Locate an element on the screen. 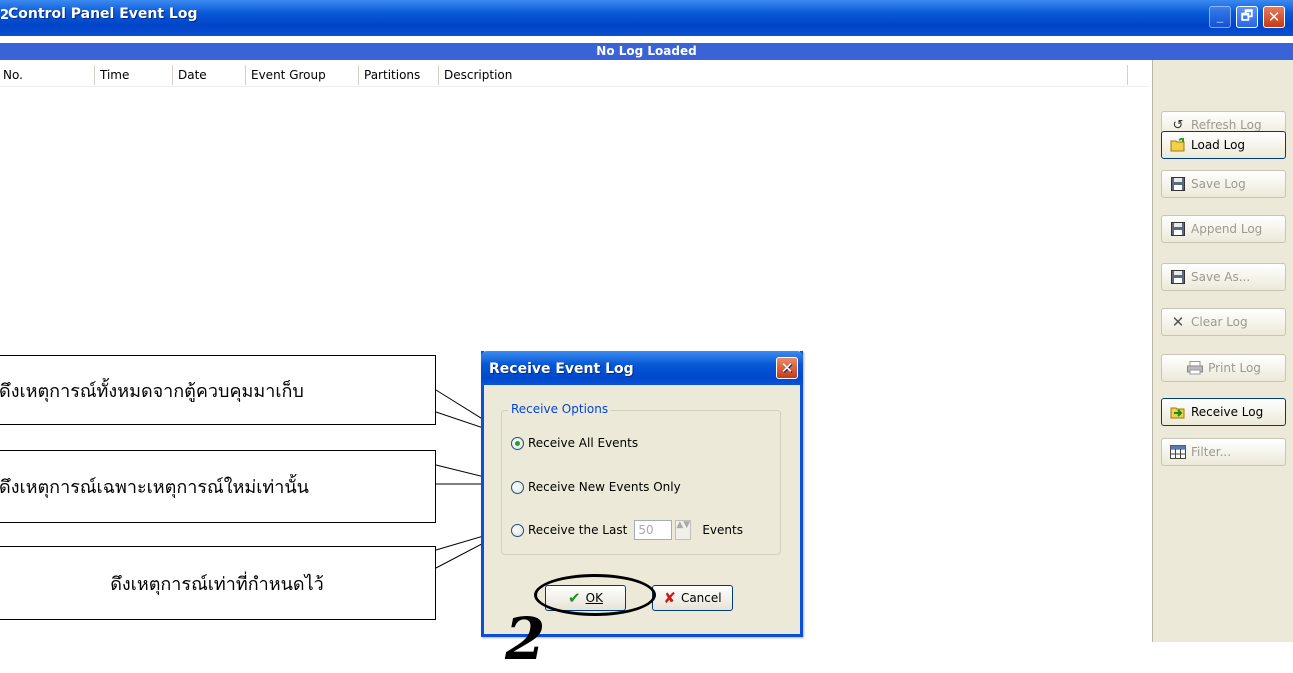 The height and width of the screenshot is (673, 1293). receive-last-radio is located at coordinates (517, 530).